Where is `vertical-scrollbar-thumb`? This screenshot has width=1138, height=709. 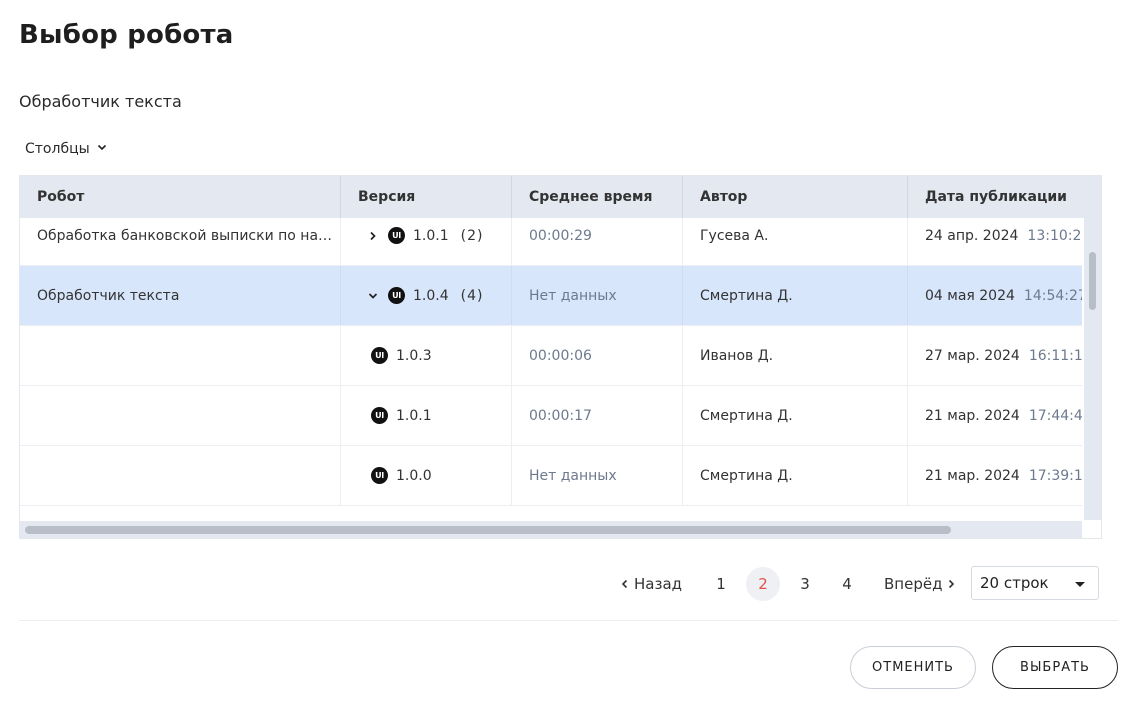
vertical-scrollbar-thumb is located at coordinates (1092, 281).